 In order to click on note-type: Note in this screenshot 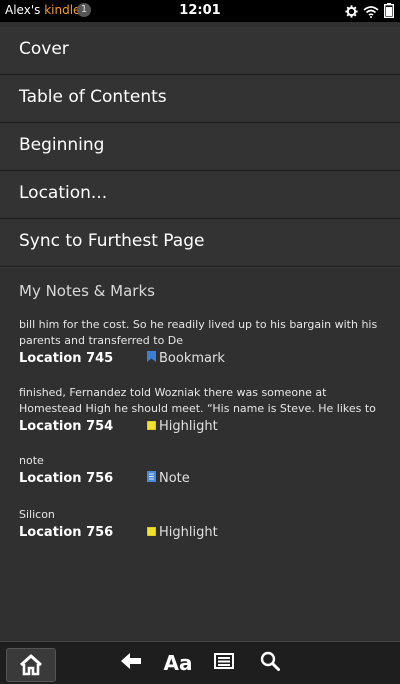, I will do `click(168, 478)`.